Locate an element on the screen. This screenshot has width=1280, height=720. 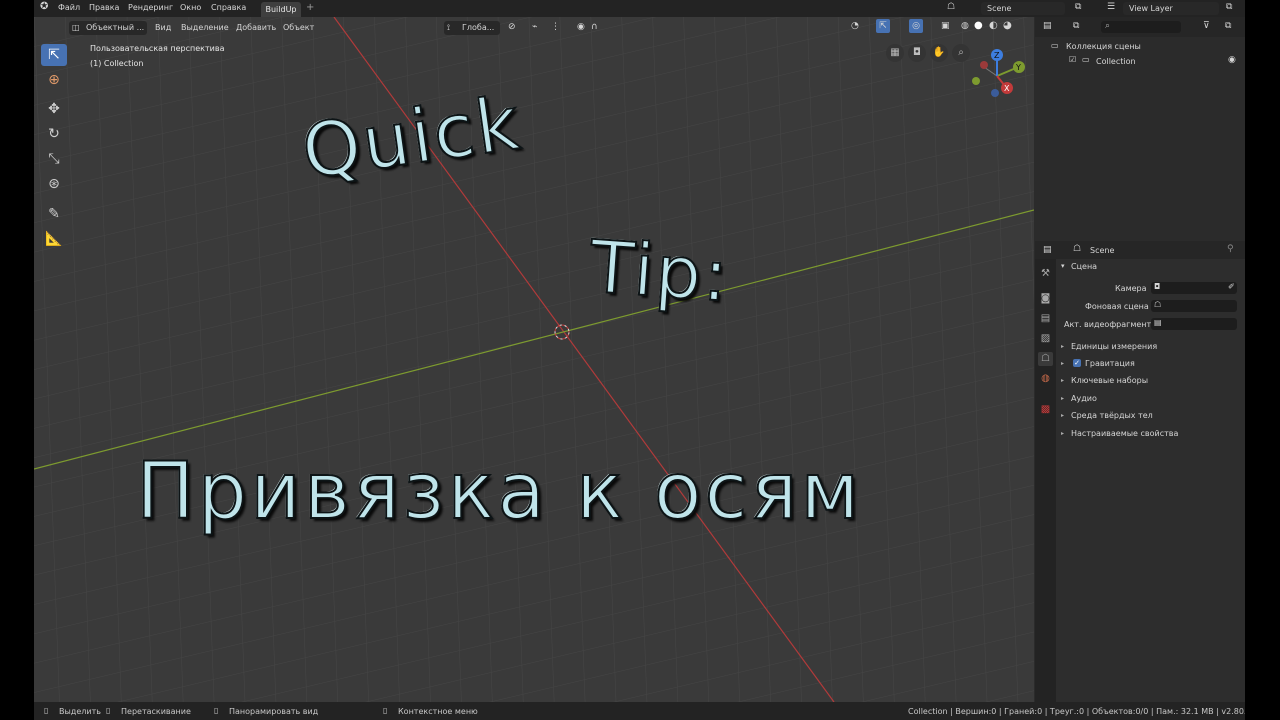
add-workspace-button: + is located at coordinates (310, 7).